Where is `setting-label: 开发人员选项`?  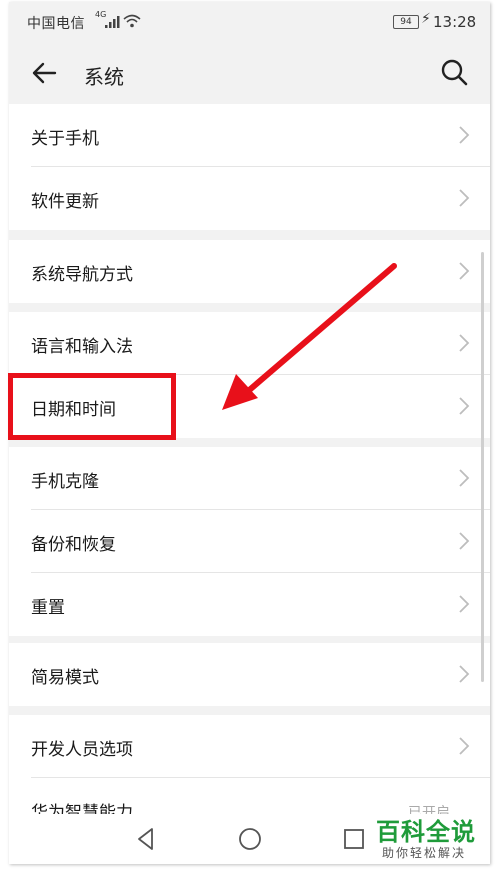 setting-label: 开发人员选项 is located at coordinates (82, 750).